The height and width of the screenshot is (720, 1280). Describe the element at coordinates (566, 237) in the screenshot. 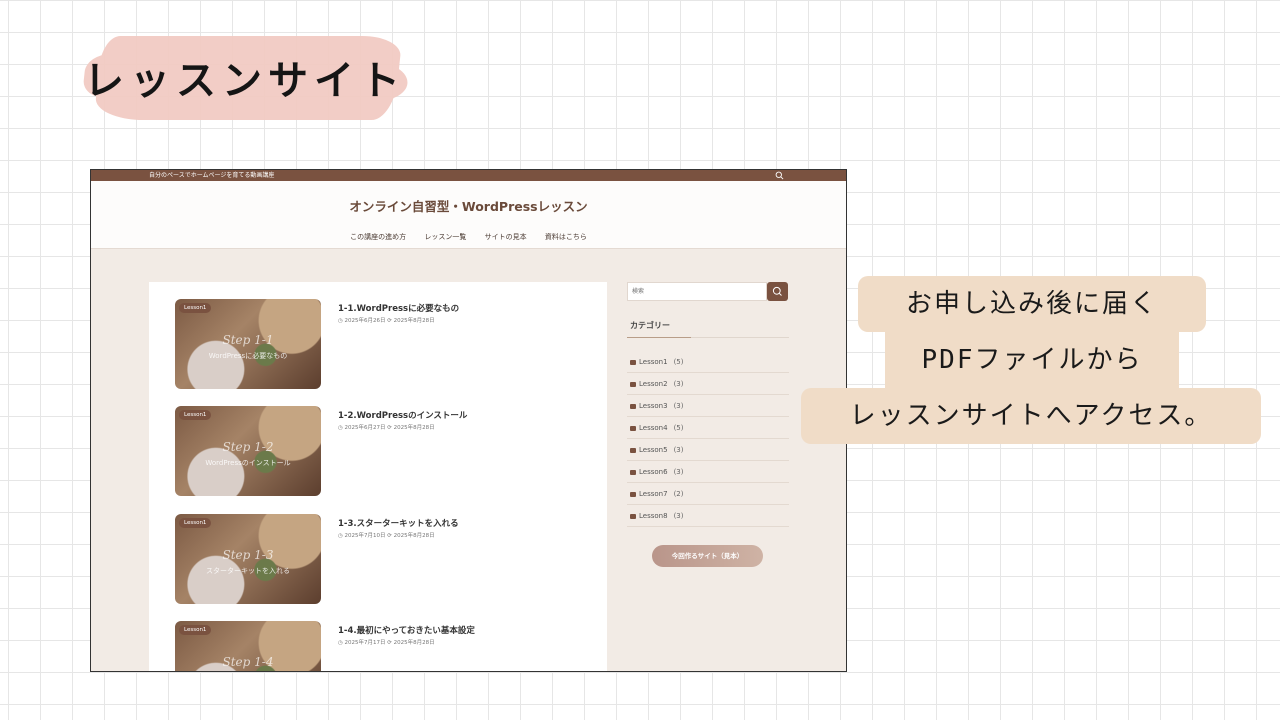

I see `nav-item-materials: 資料はこちら` at that location.